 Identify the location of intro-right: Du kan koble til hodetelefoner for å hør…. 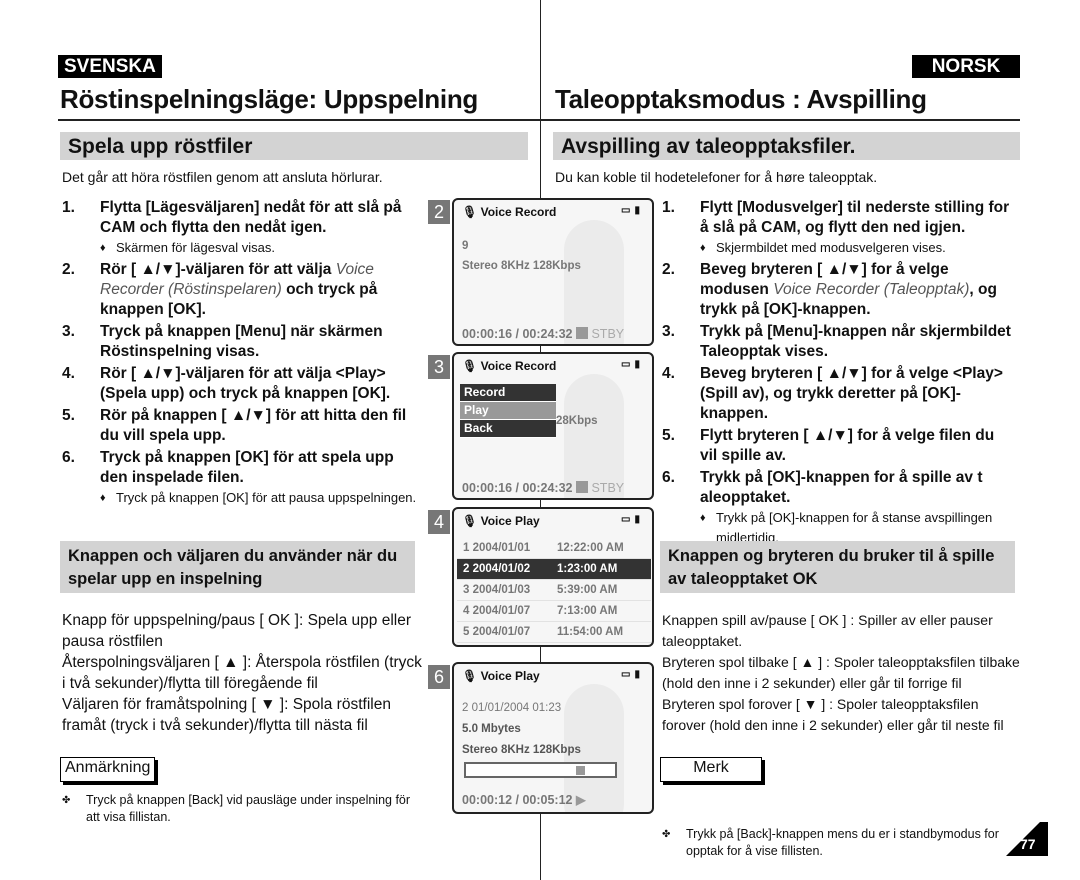
(716, 177).